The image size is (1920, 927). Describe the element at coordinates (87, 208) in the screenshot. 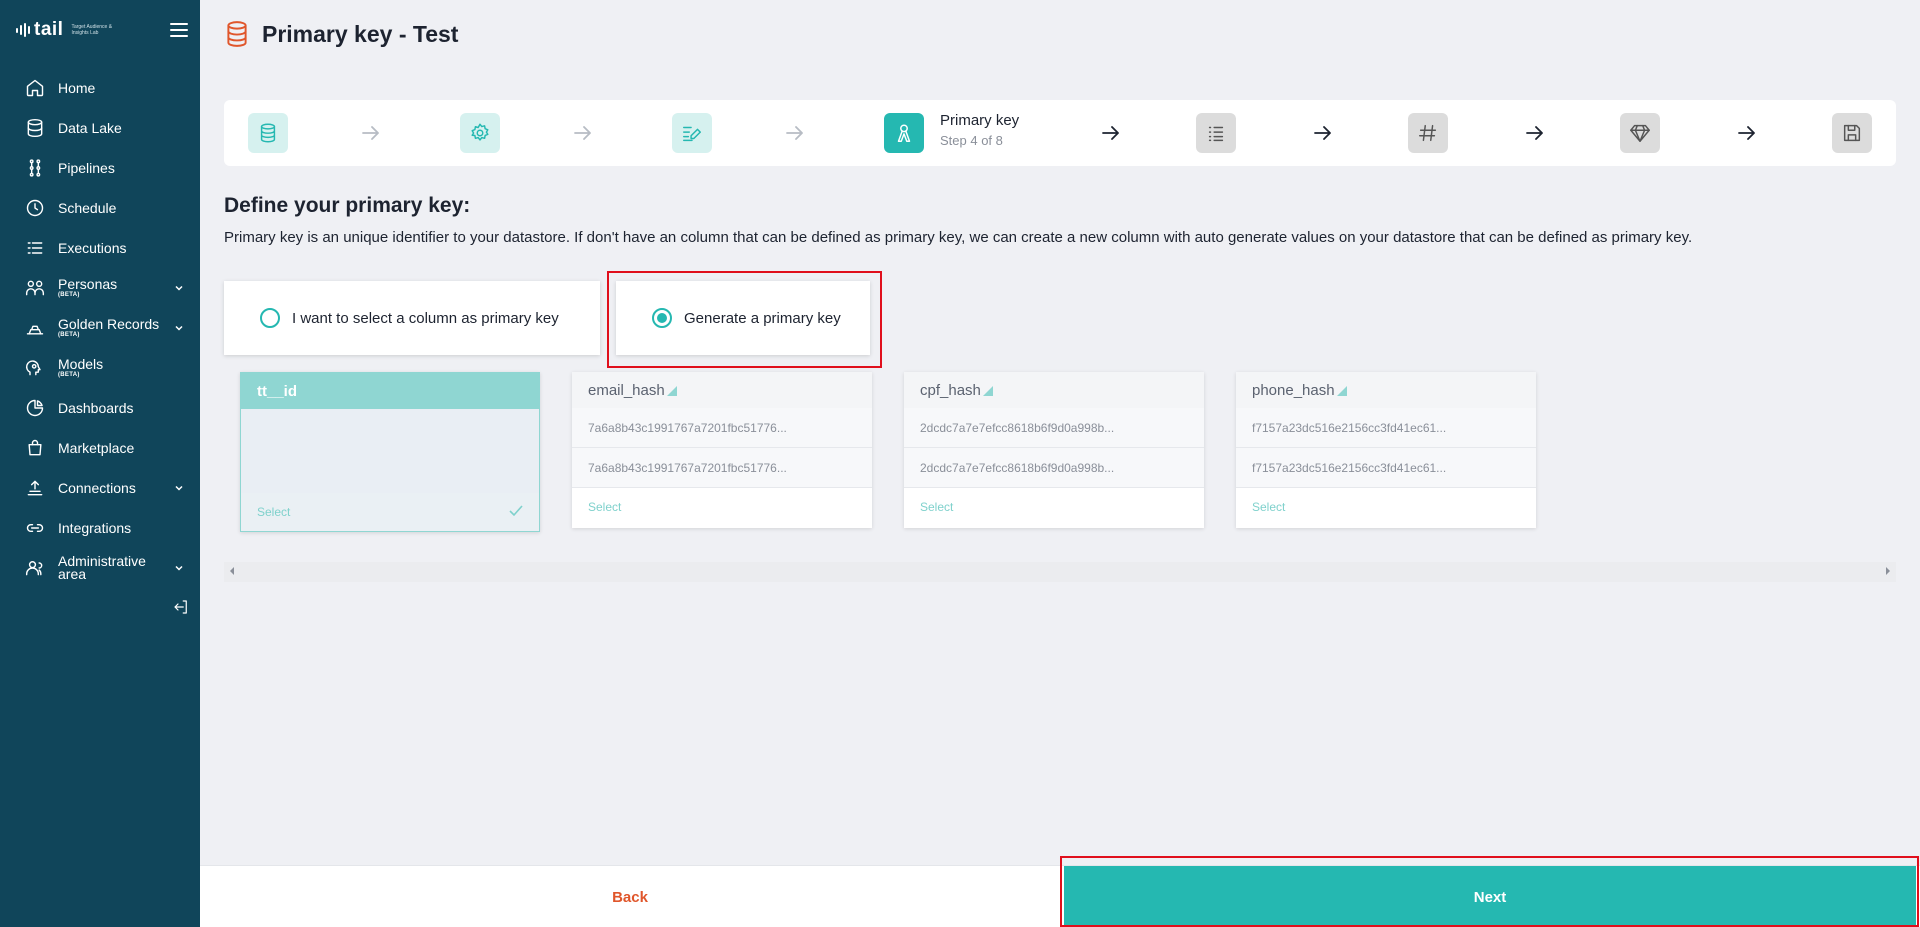

I see `sidebar-item-label: Schedule` at that location.